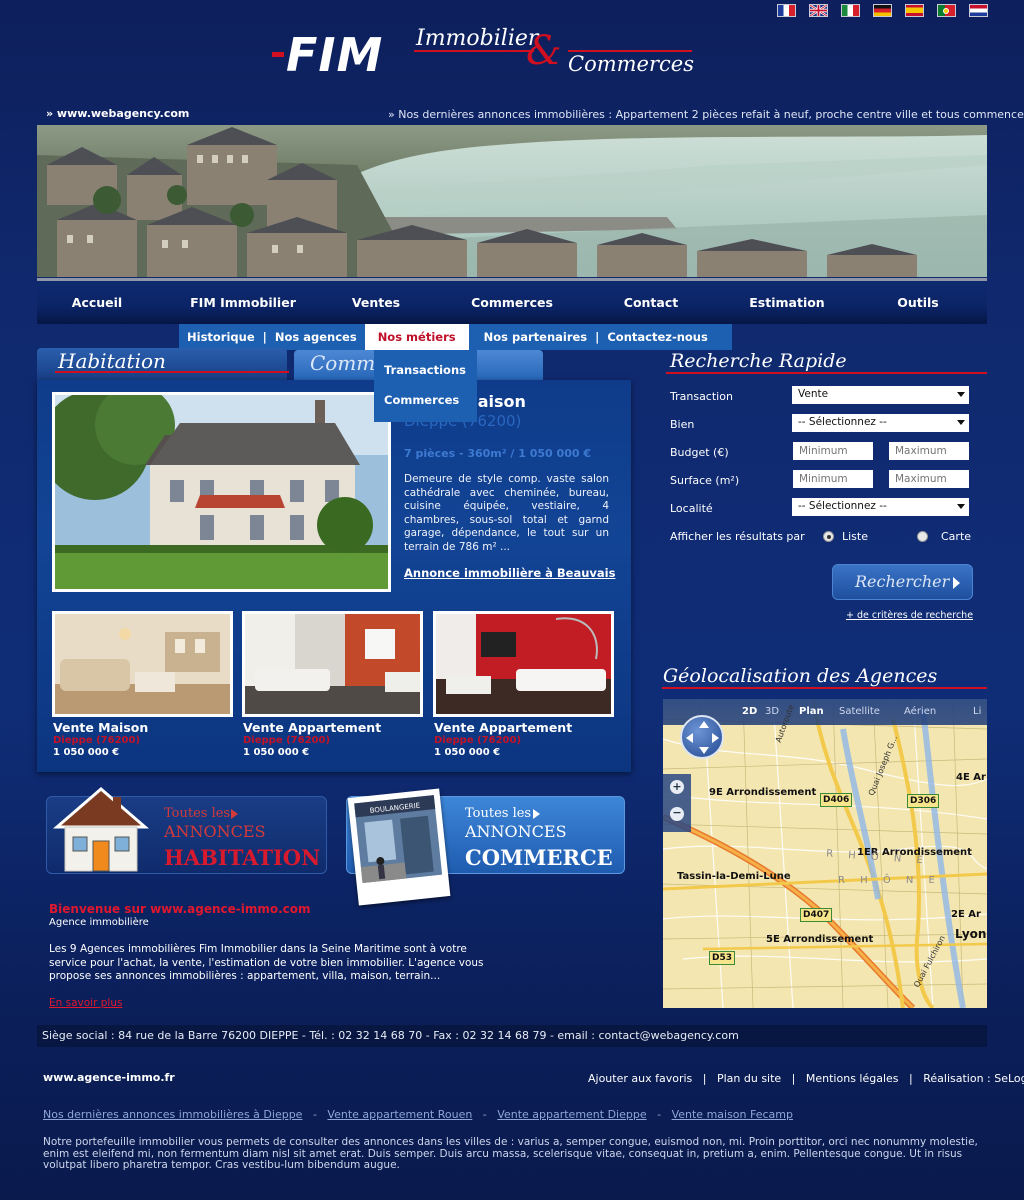  What do you see at coordinates (828, 536) in the screenshot?
I see `display-list-radio` at bounding box center [828, 536].